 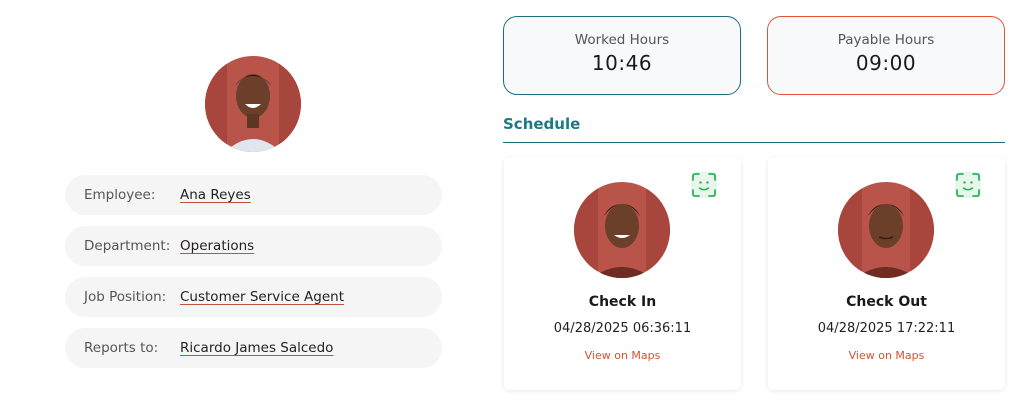 I want to click on check-in-photo, so click(x=622, y=230).